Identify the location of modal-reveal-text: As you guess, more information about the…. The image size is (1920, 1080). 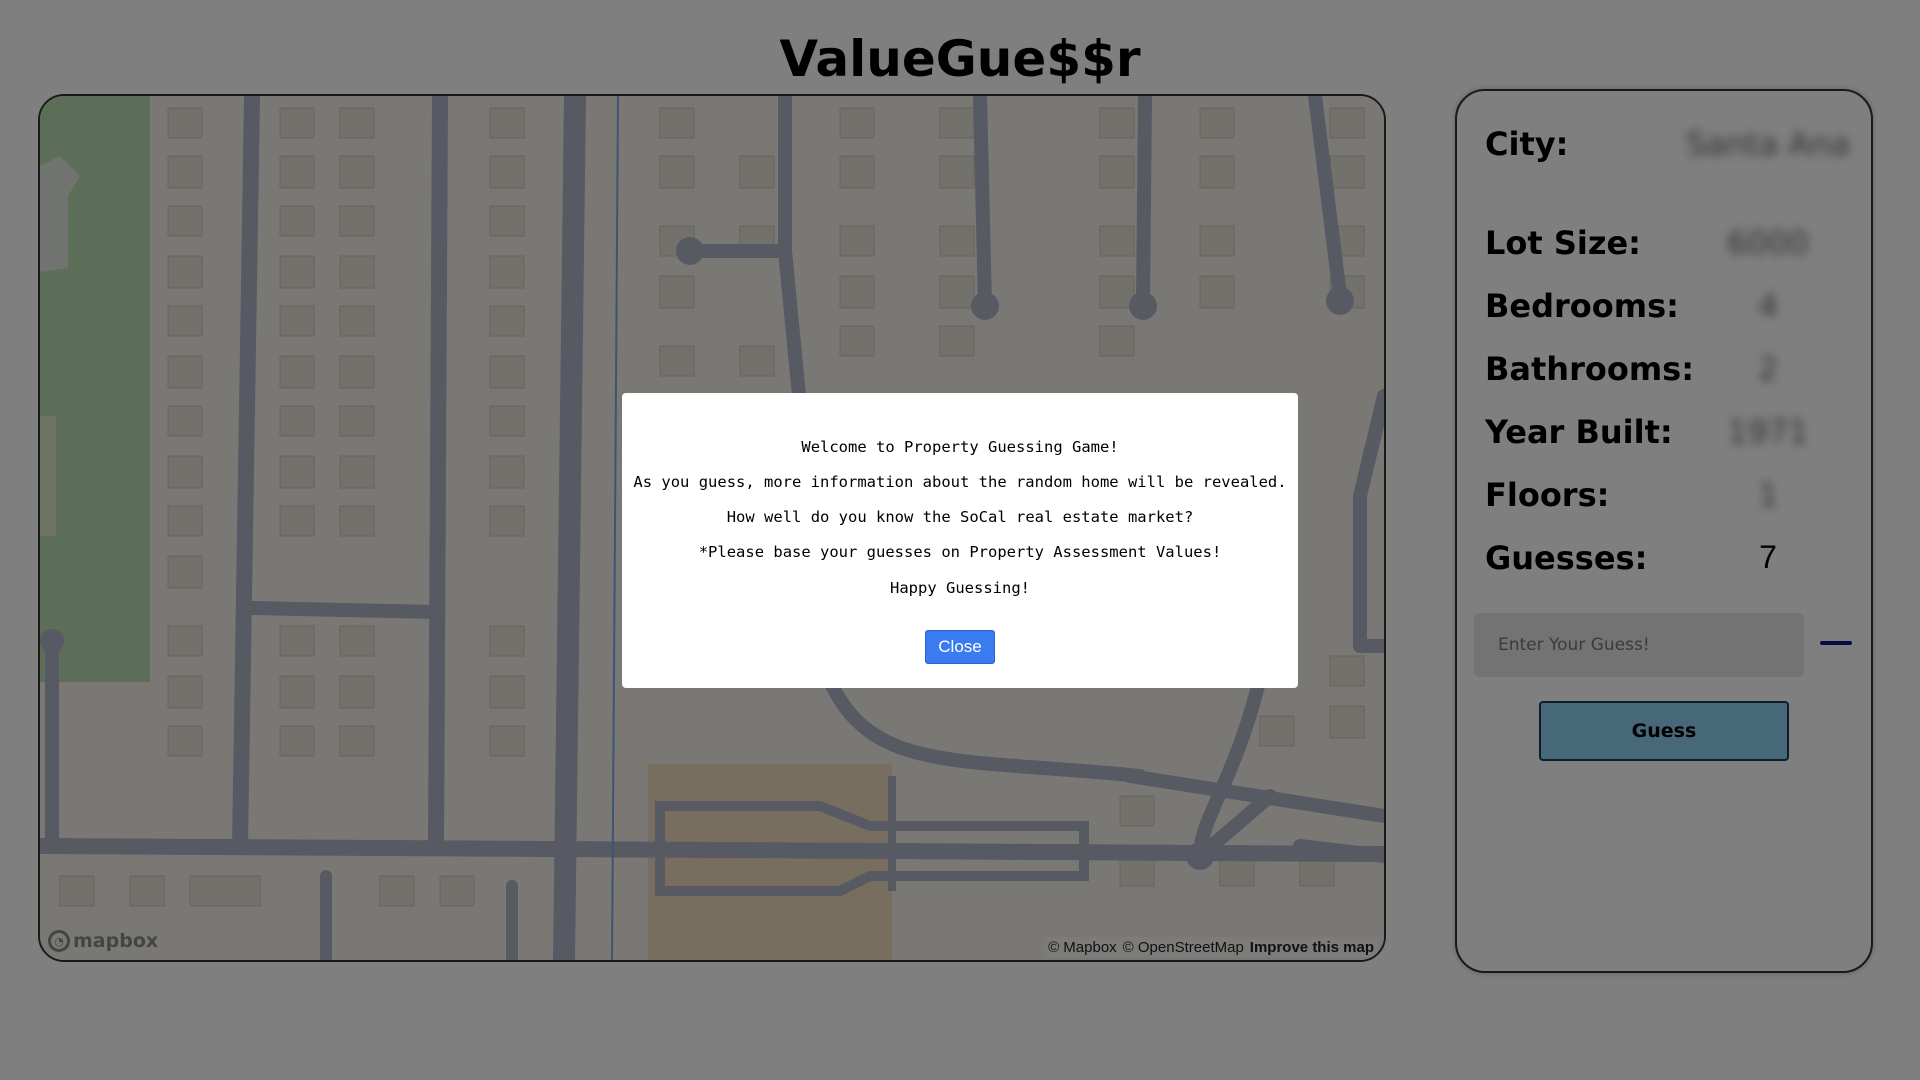
(960, 482).